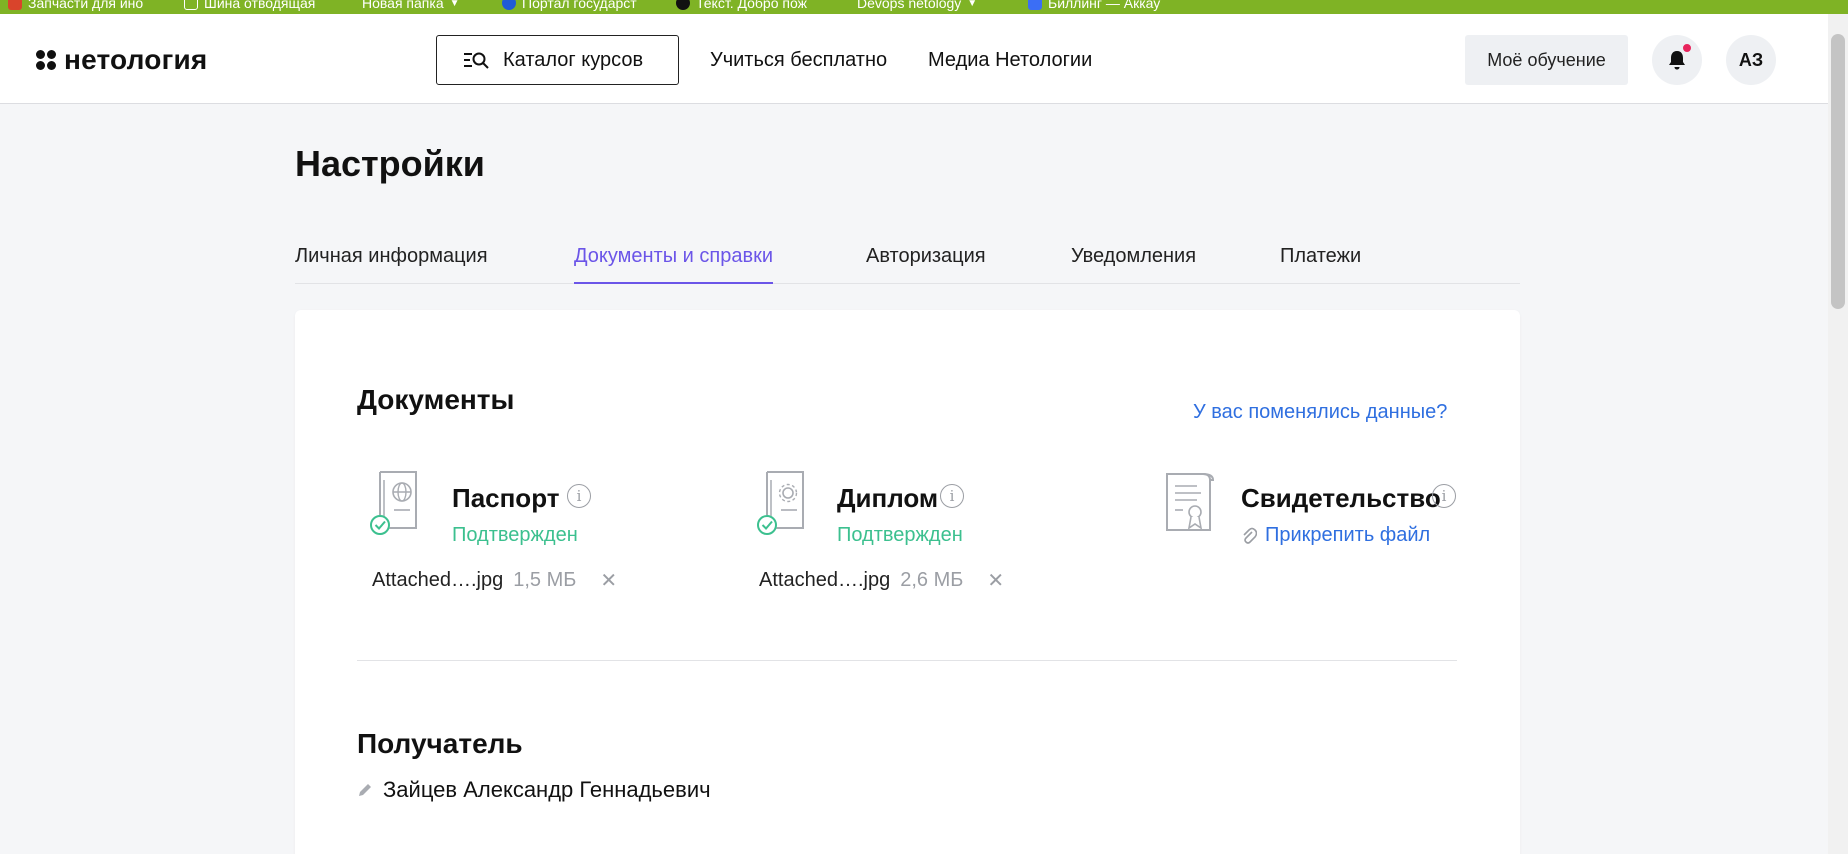 Image resolution: width=1848 pixels, height=854 pixels. Describe the element at coordinates (393, 503) in the screenshot. I see `passport-icon` at that location.